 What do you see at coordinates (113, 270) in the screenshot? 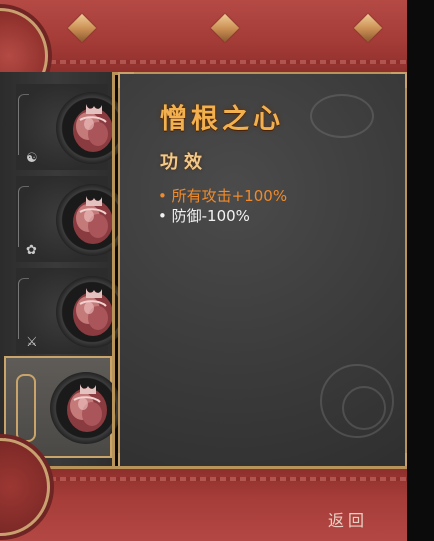
I see `column-divider` at bounding box center [113, 270].